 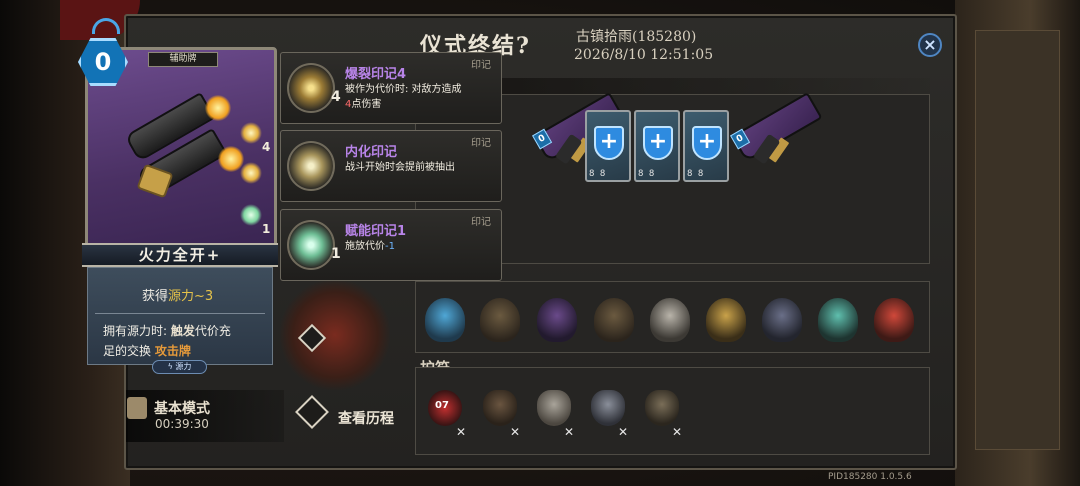 I want to click on source-tag-label: 源力, so click(x=183, y=366).